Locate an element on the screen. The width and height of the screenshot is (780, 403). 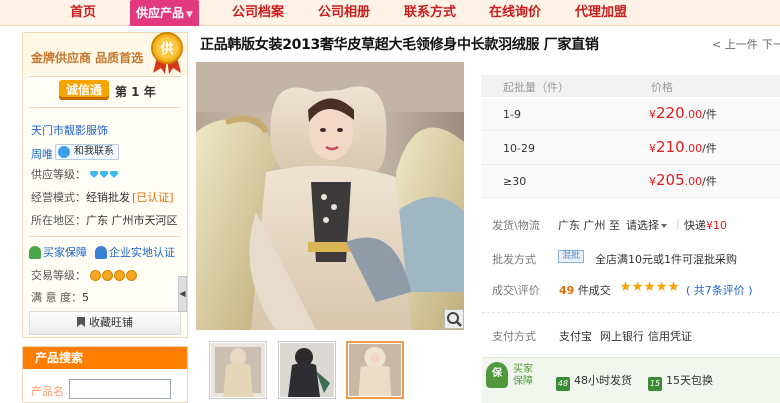
nav-agent: 代理加盟 is located at coordinates (601, 13).